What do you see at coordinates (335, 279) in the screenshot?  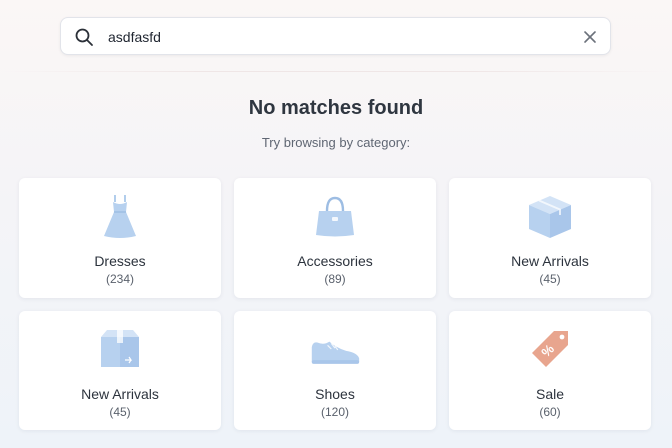 I see `category-count: (89)` at bounding box center [335, 279].